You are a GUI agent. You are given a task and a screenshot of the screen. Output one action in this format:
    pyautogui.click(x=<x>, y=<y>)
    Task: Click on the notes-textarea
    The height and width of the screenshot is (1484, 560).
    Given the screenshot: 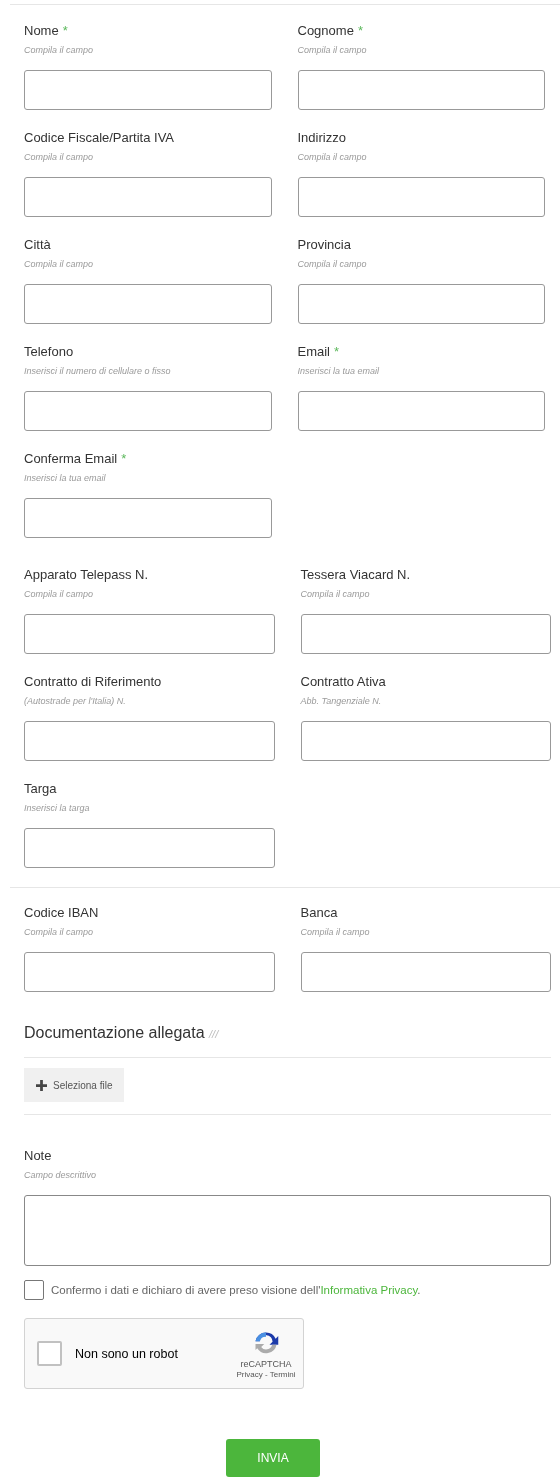 What is the action you would take?
    pyautogui.click(x=287, y=1230)
    